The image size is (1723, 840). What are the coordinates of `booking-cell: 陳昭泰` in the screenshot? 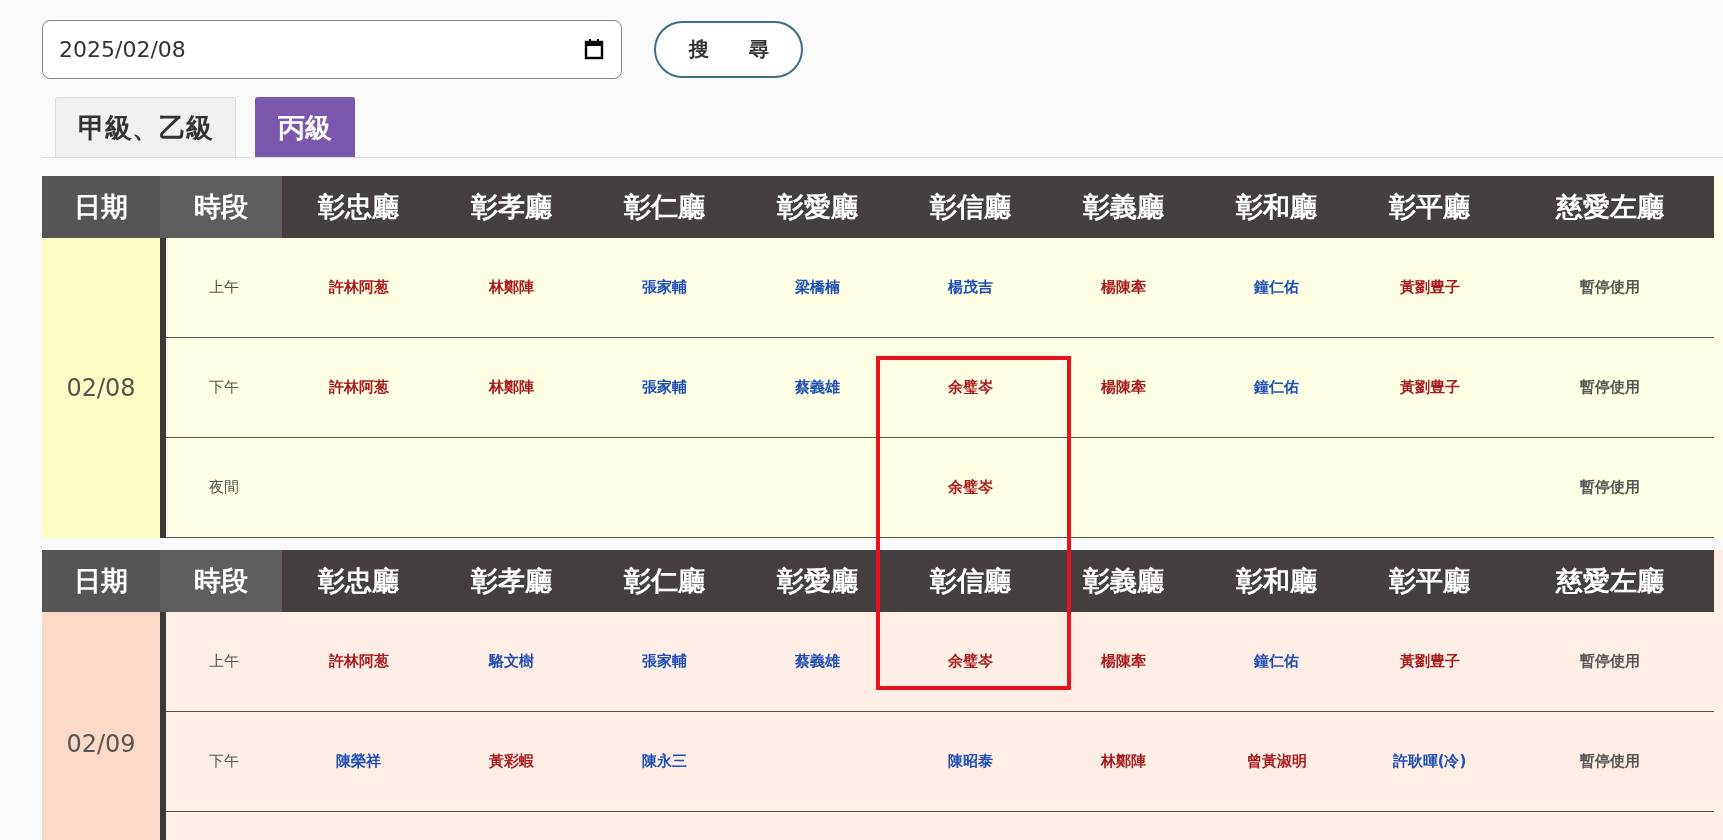 It's located at (970, 762).